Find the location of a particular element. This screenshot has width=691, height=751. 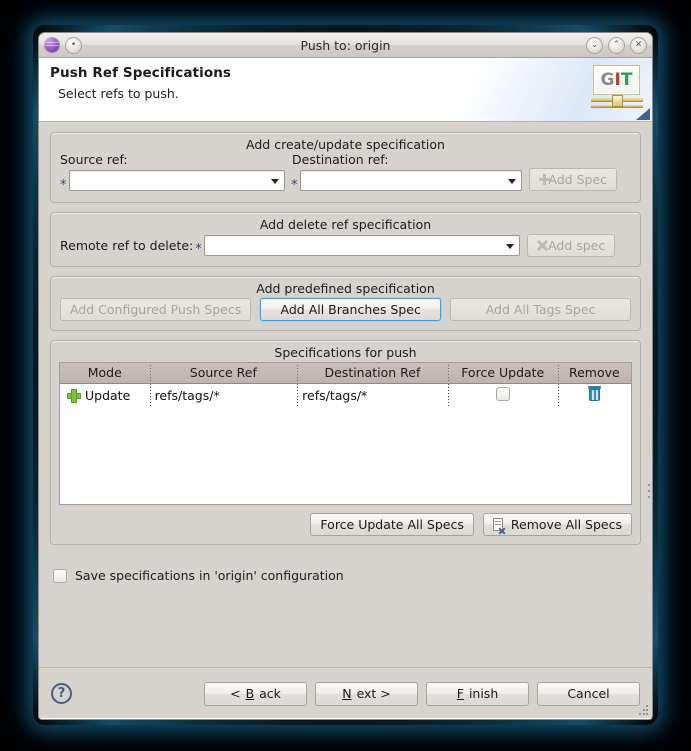

help-icon: ? is located at coordinates (61, 693).